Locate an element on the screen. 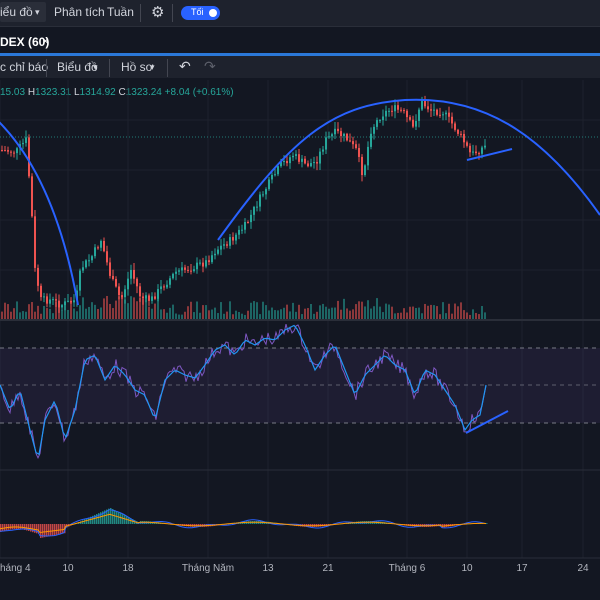  trendline-drawing is located at coordinates (489, 154).